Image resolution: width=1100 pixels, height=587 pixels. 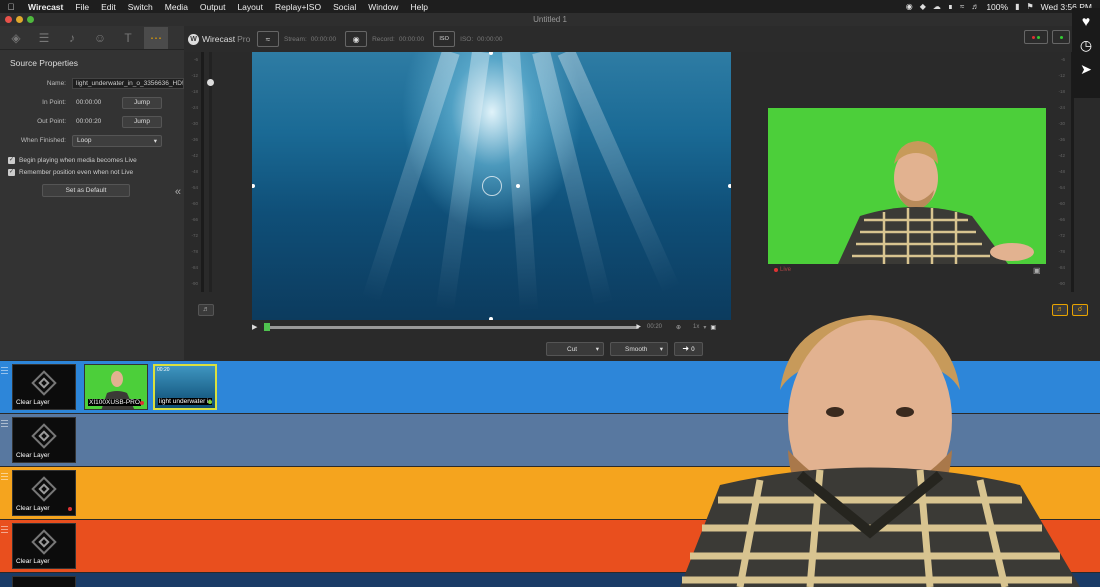 I want to click on name-field: light_underwater_in_o_3356636_HD!, so click(x=128, y=83).